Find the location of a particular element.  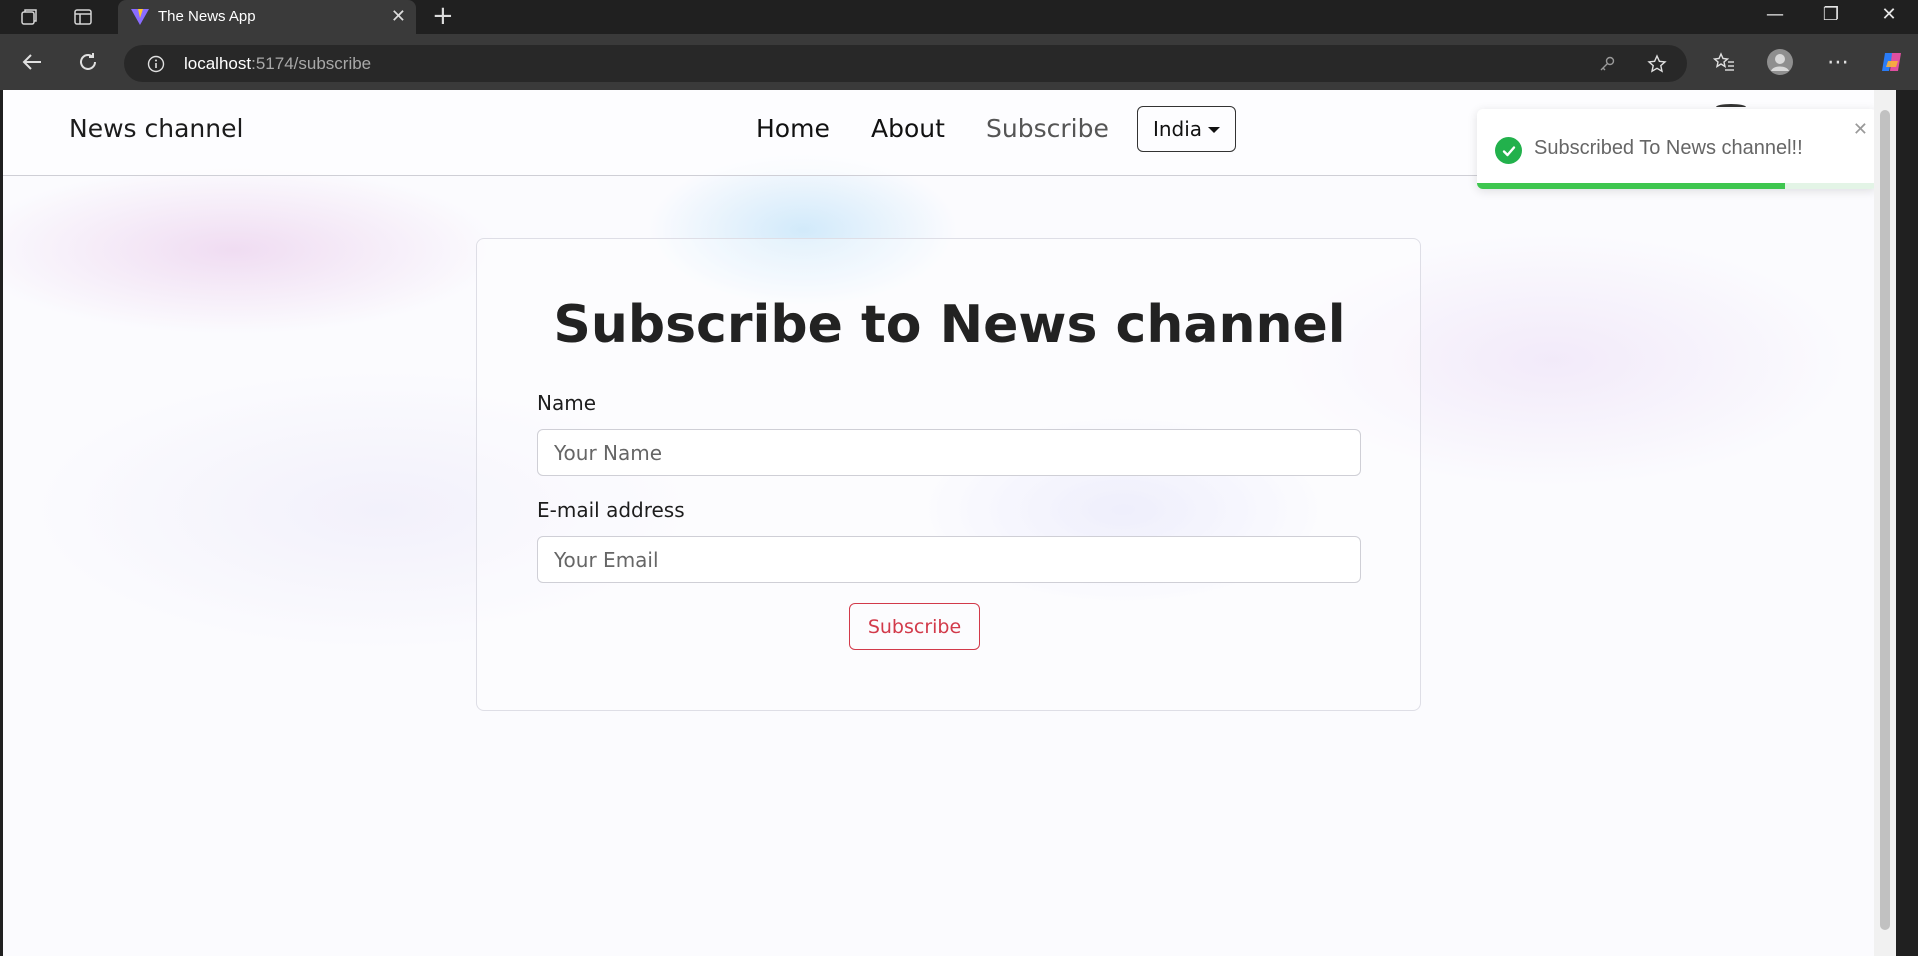

site-info-icon is located at coordinates (156, 64).